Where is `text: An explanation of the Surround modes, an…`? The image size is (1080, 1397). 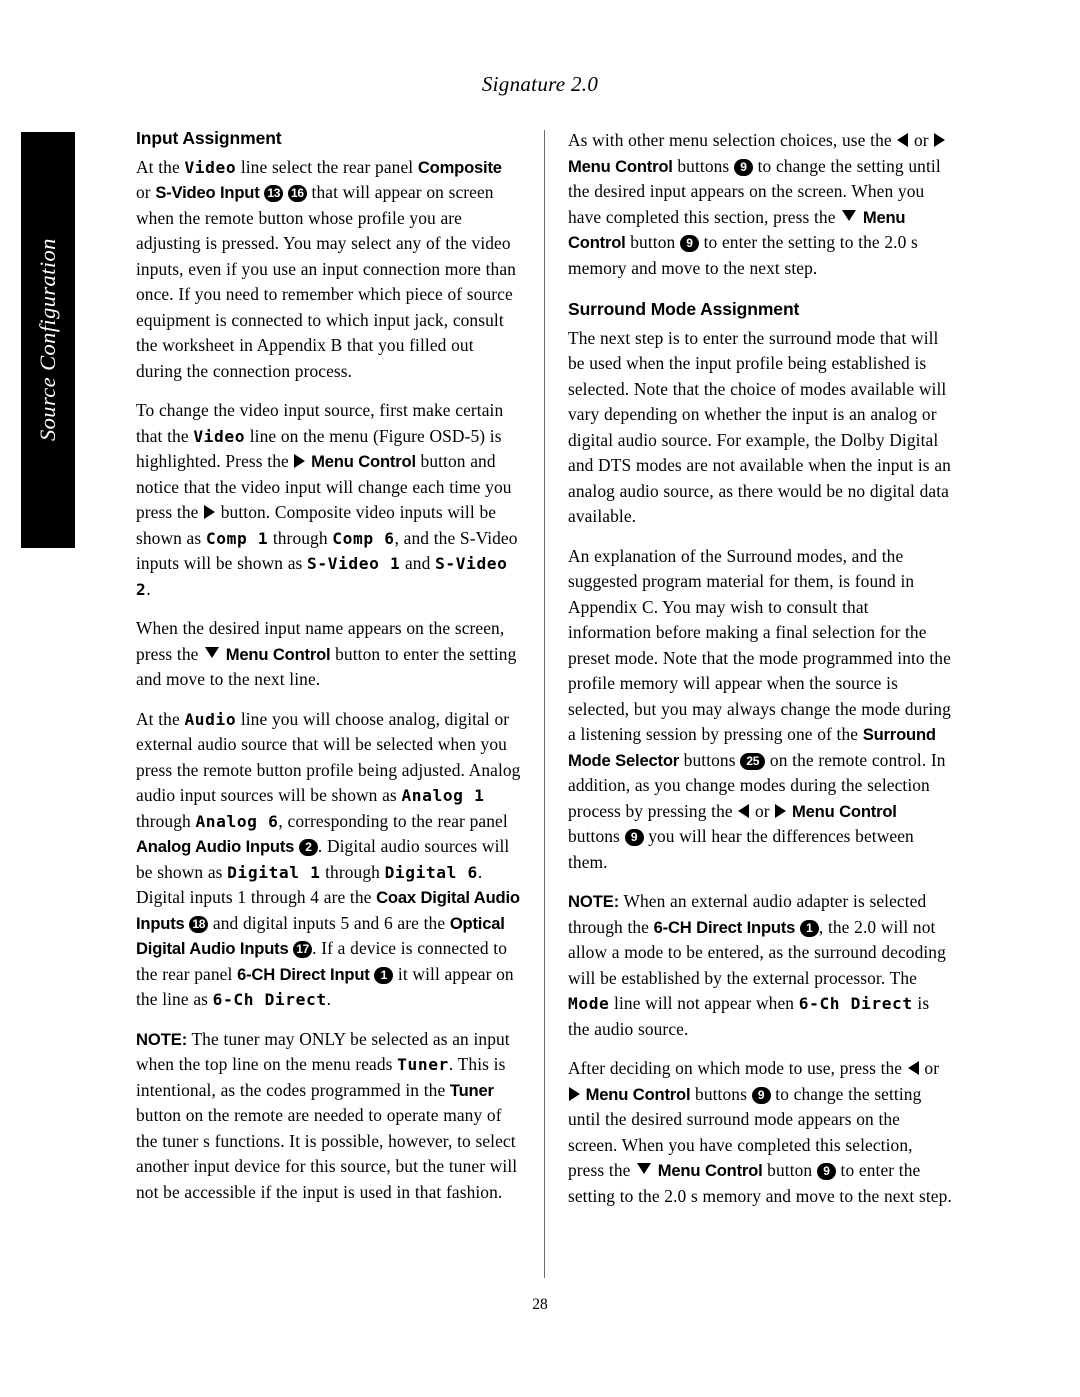
text: An explanation of the Surround modes, an… is located at coordinates (759, 645).